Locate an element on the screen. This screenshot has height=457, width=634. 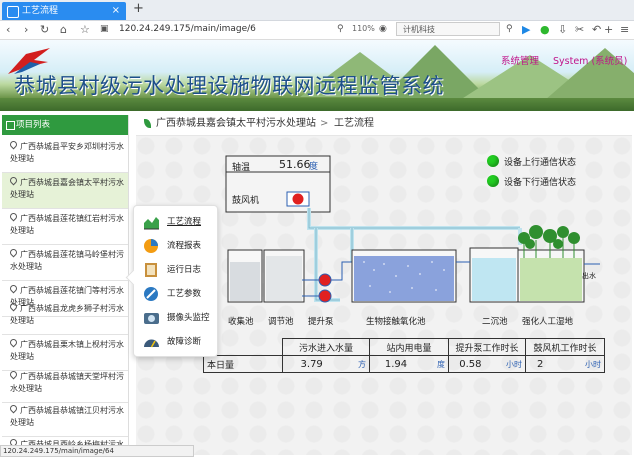
table-header-row: 污水进入水量 站内用电量 提升泵工作时长 鼓风机工作时长 is located at coordinates (404, 347).